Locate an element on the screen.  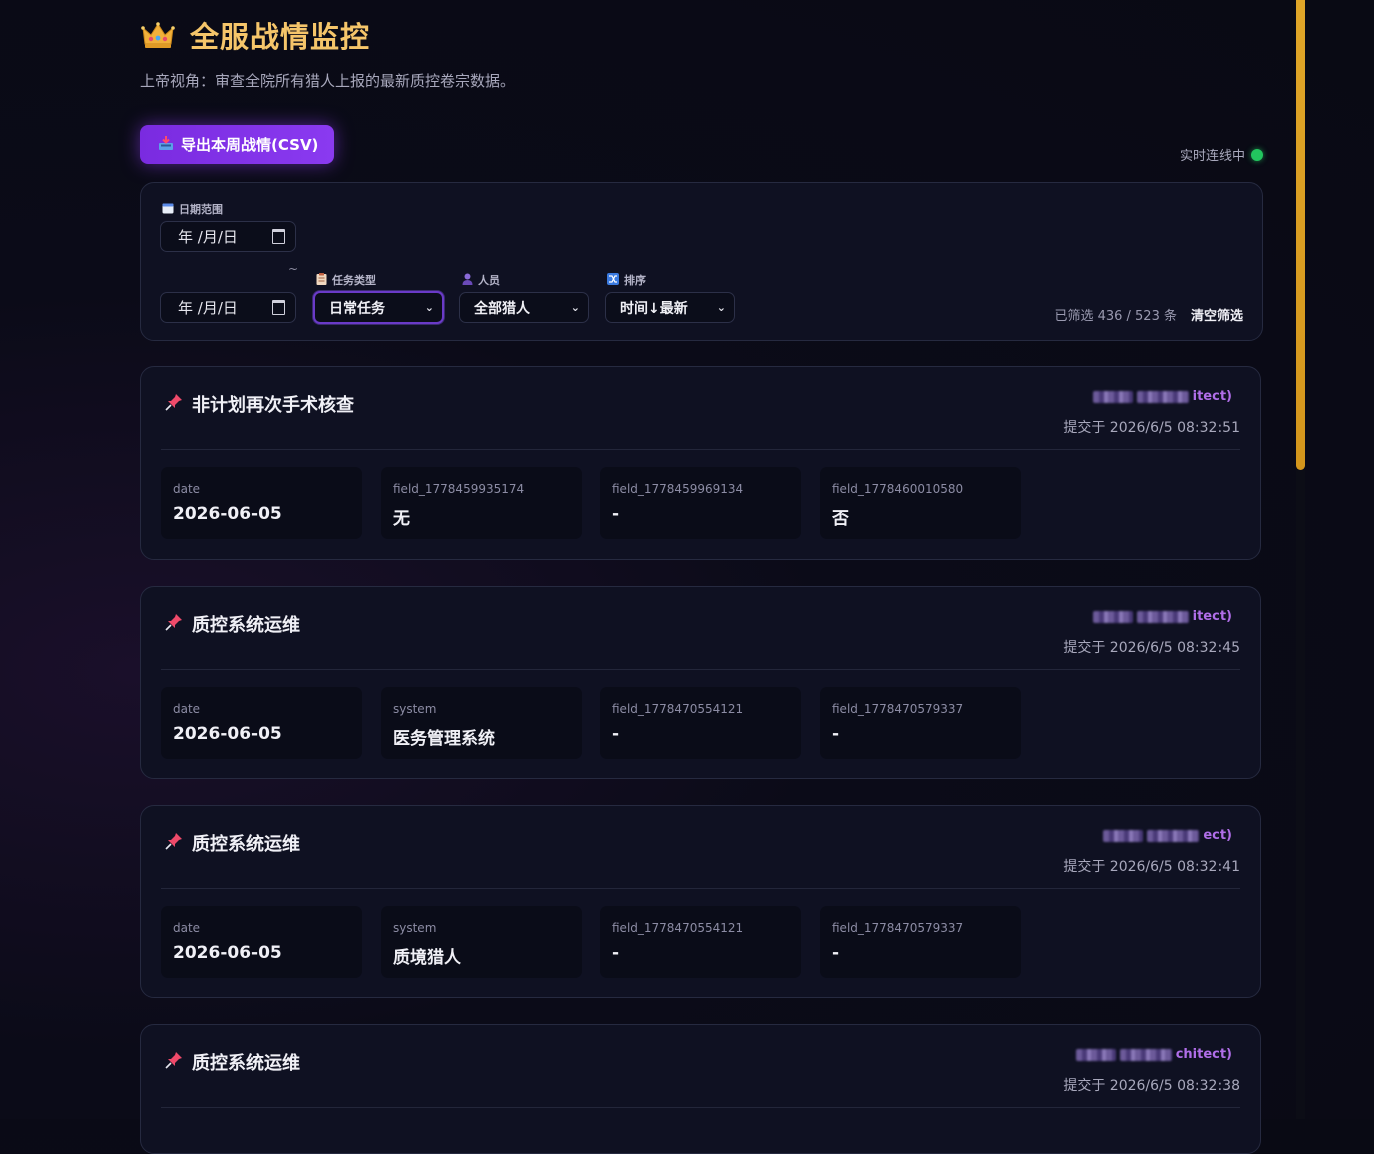
scrollbar-track is located at coordinates (1300, 794).